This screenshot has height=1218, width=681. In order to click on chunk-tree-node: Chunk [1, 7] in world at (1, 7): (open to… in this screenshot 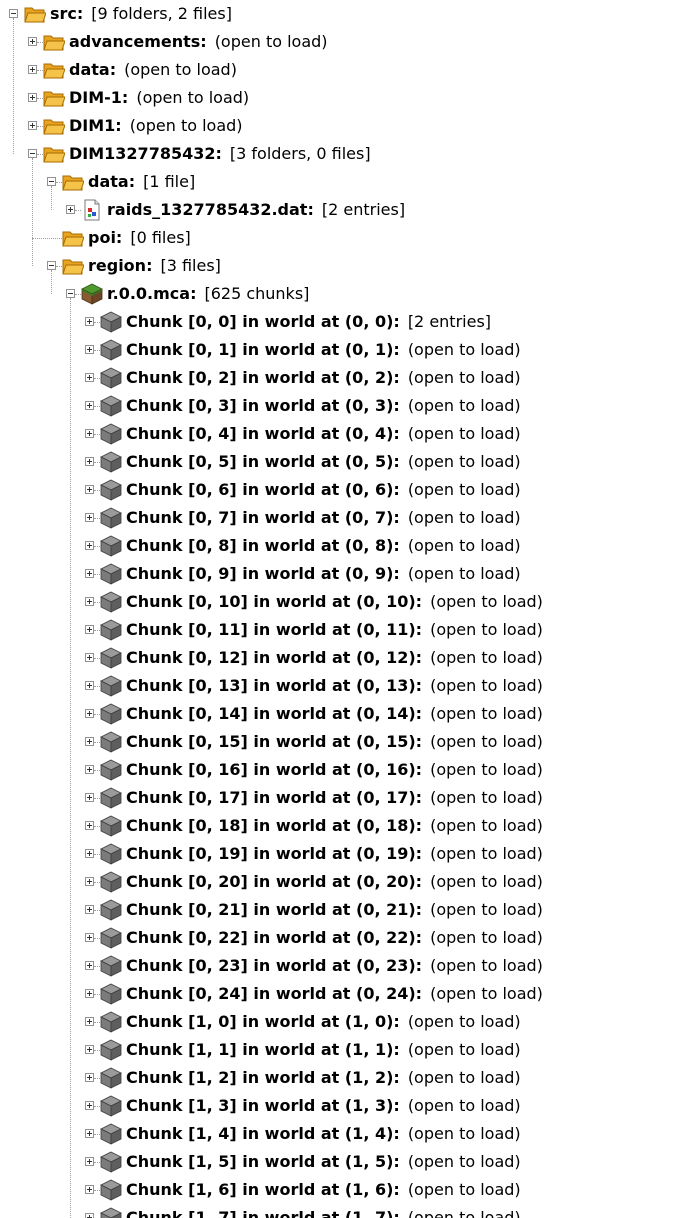, I will do `click(340, 1211)`.